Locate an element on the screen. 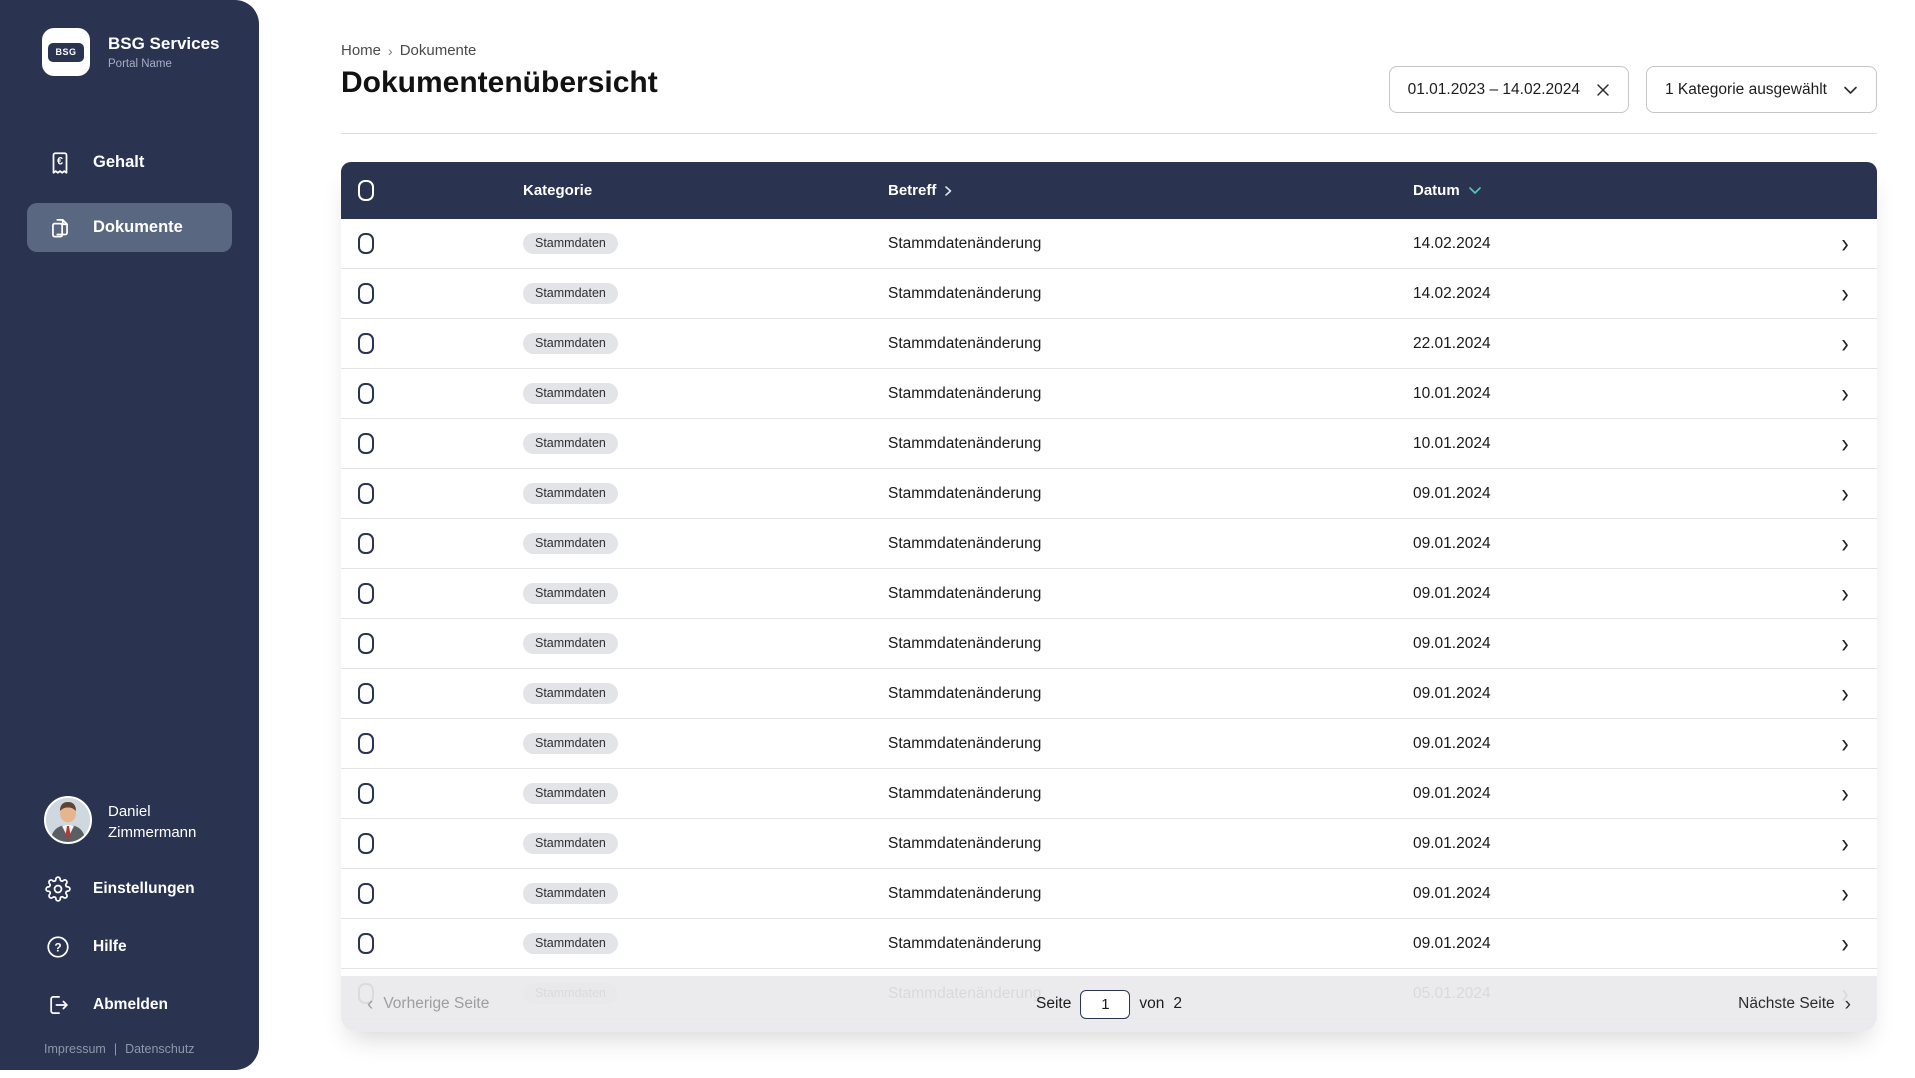 Image resolution: width=1915 pixels, height=1078 pixels. brand-subtitle: Portal Name is located at coordinates (140, 63).